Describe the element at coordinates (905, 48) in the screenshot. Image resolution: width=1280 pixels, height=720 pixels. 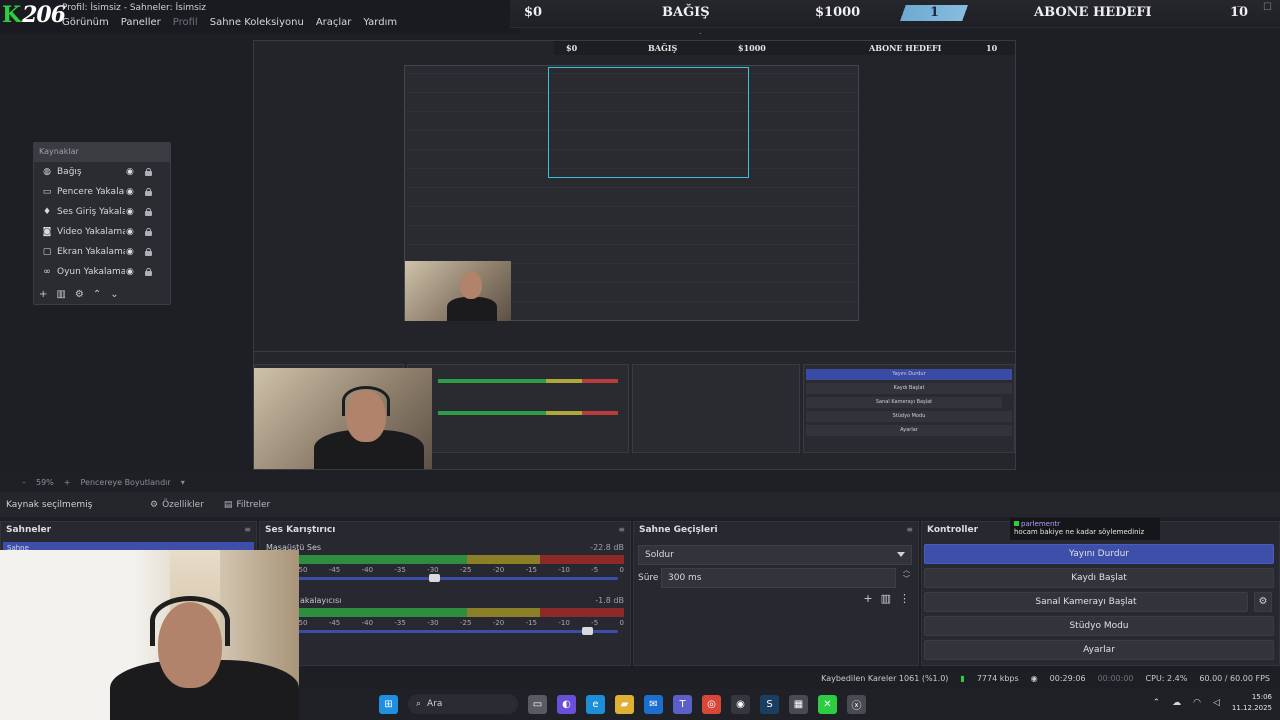
I see `nested-sub-label: ABONE HEDEFI` at that location.